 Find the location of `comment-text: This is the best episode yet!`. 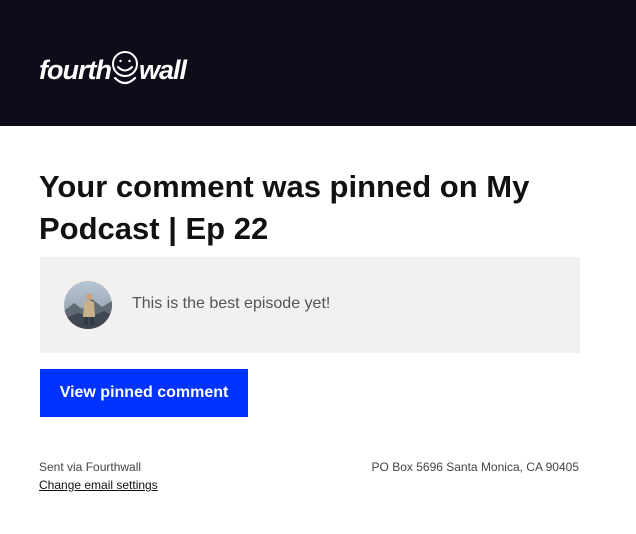

comment-text: This is the best episode yet! is located at coordinates (231, 303).